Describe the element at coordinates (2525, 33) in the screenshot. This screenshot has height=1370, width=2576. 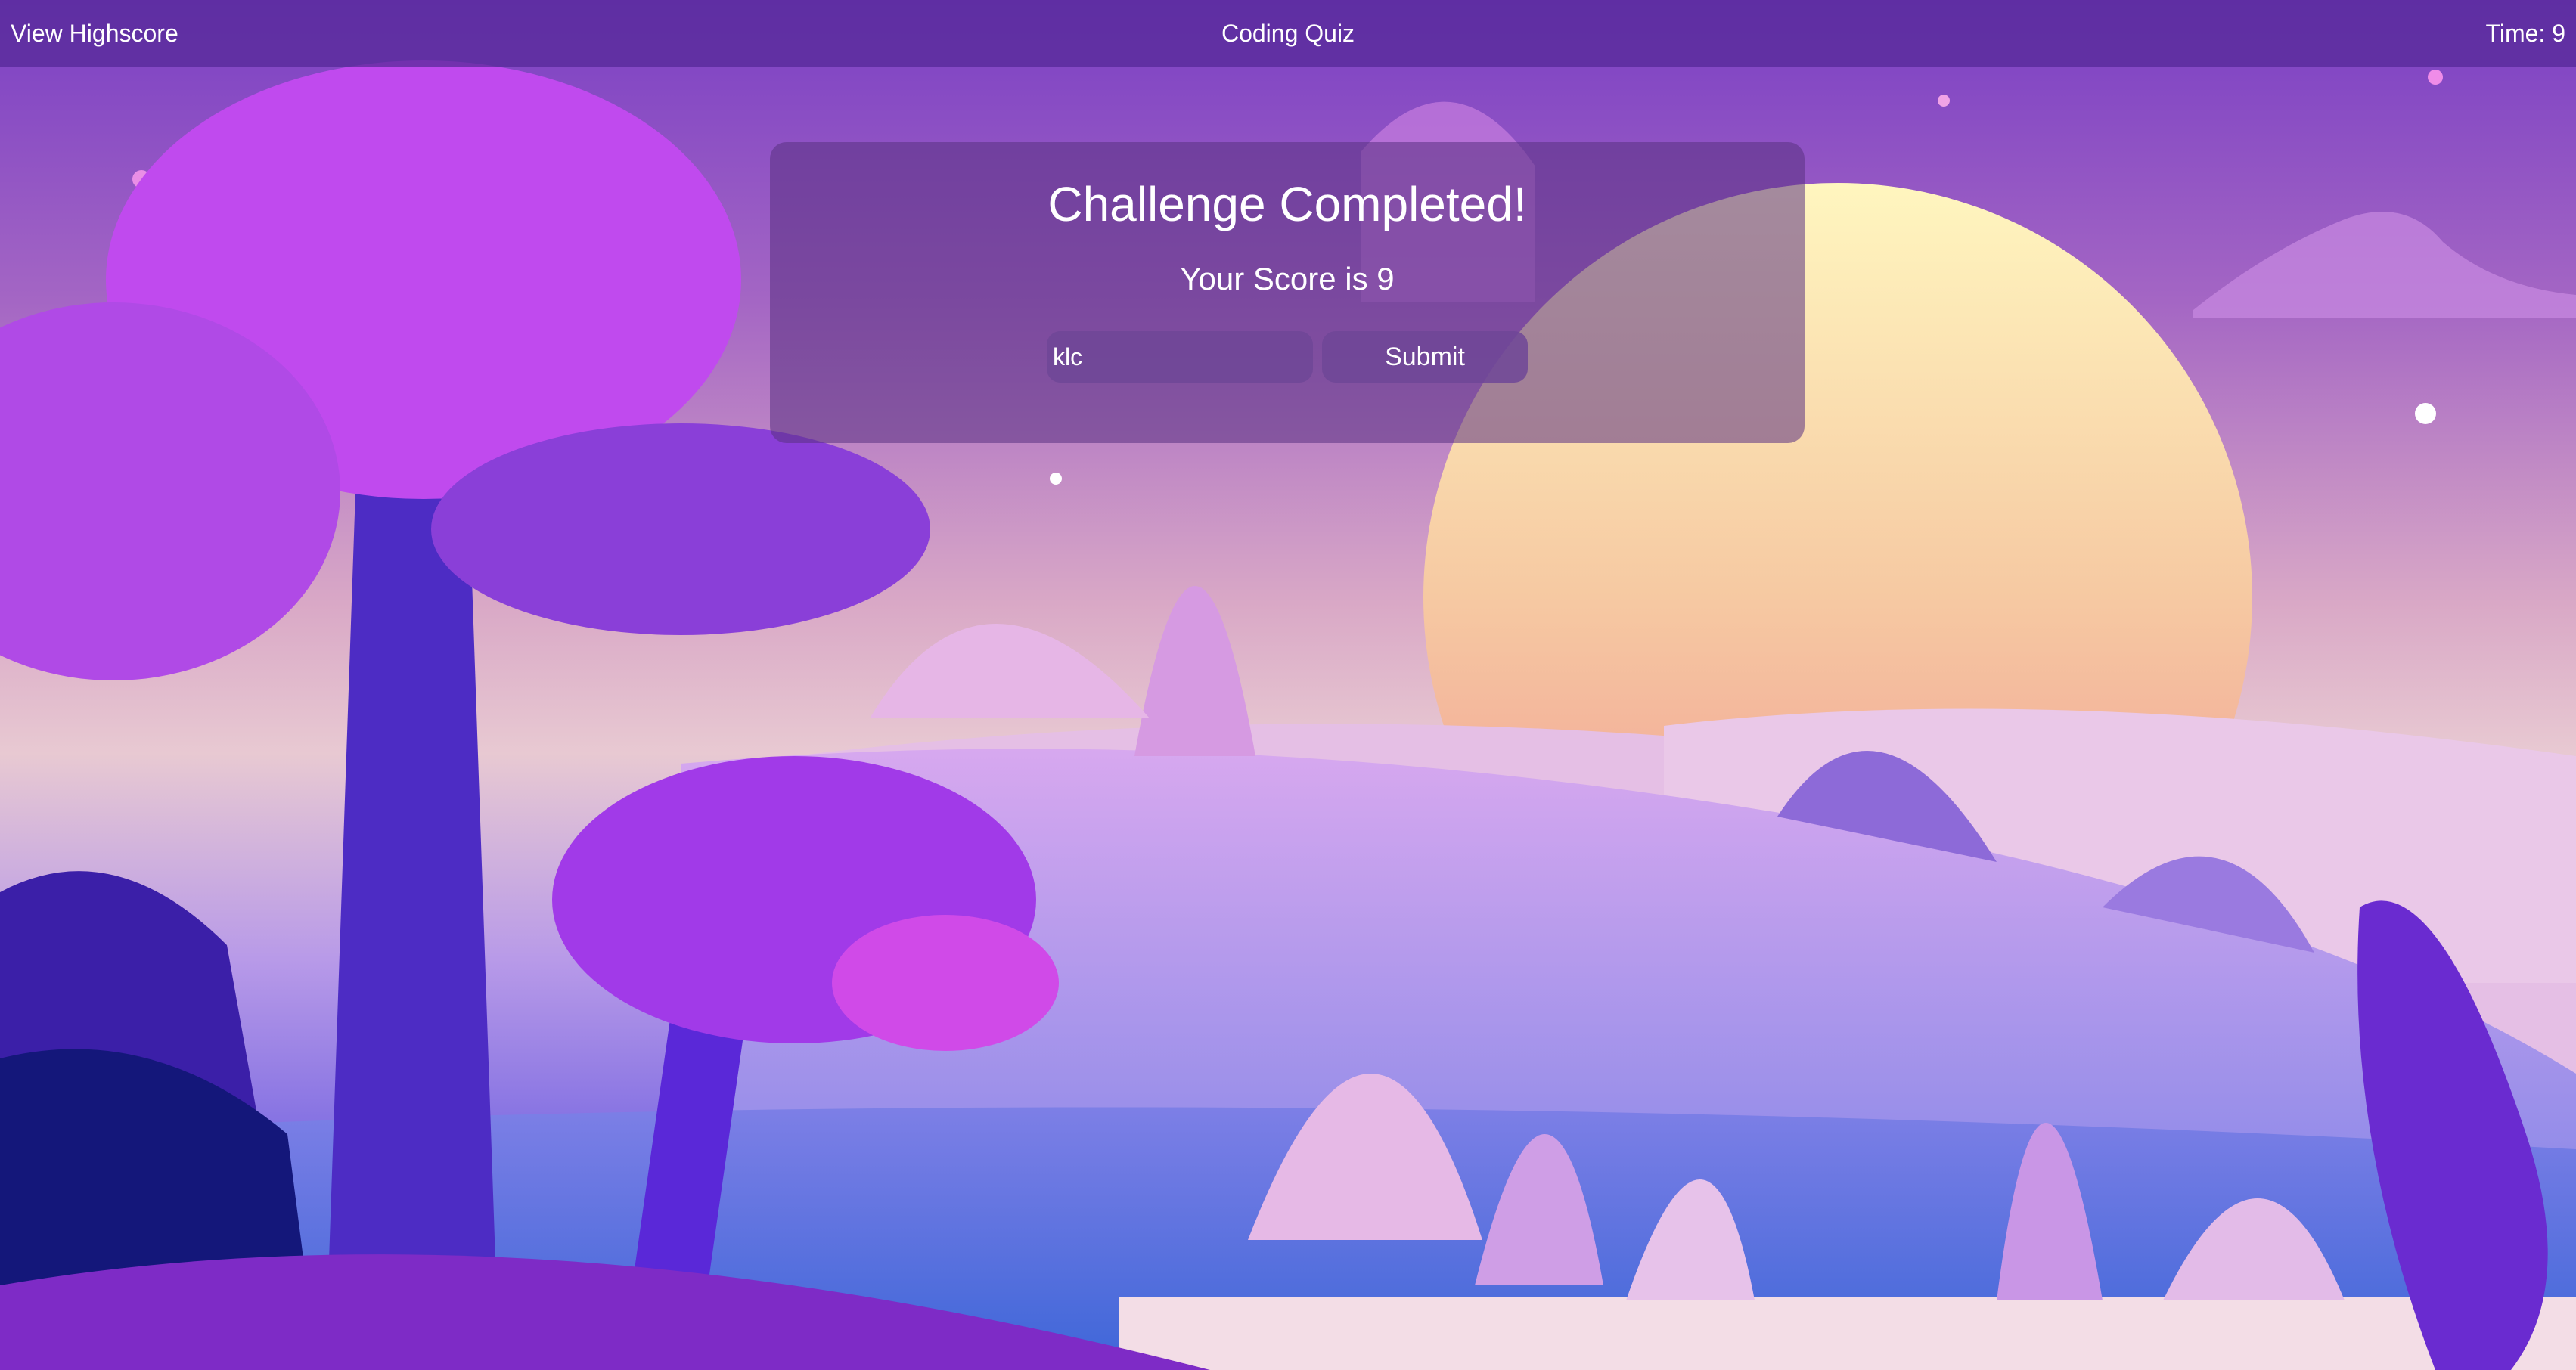
I see `timer-display: Time: 9` at that location.